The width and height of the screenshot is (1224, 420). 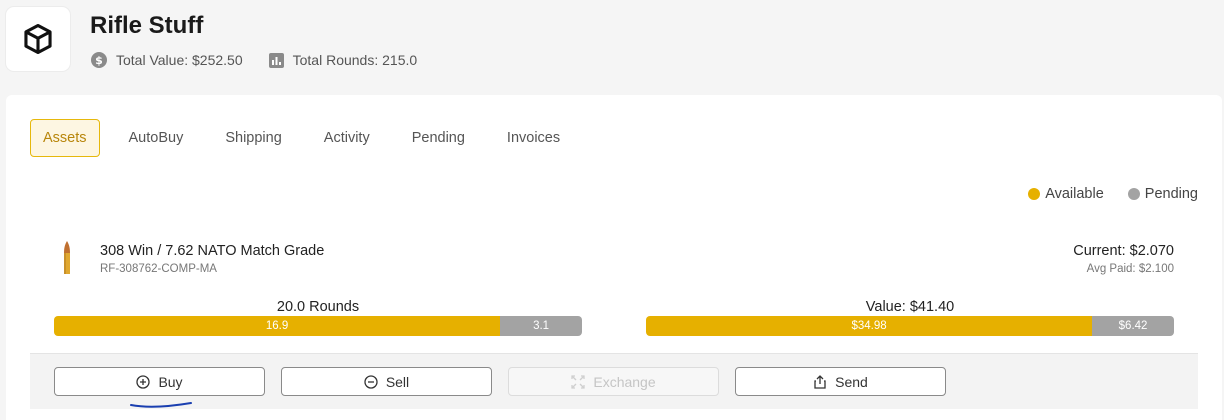 I want to click on expand-arrows-icon, so click(x=578, y=381).